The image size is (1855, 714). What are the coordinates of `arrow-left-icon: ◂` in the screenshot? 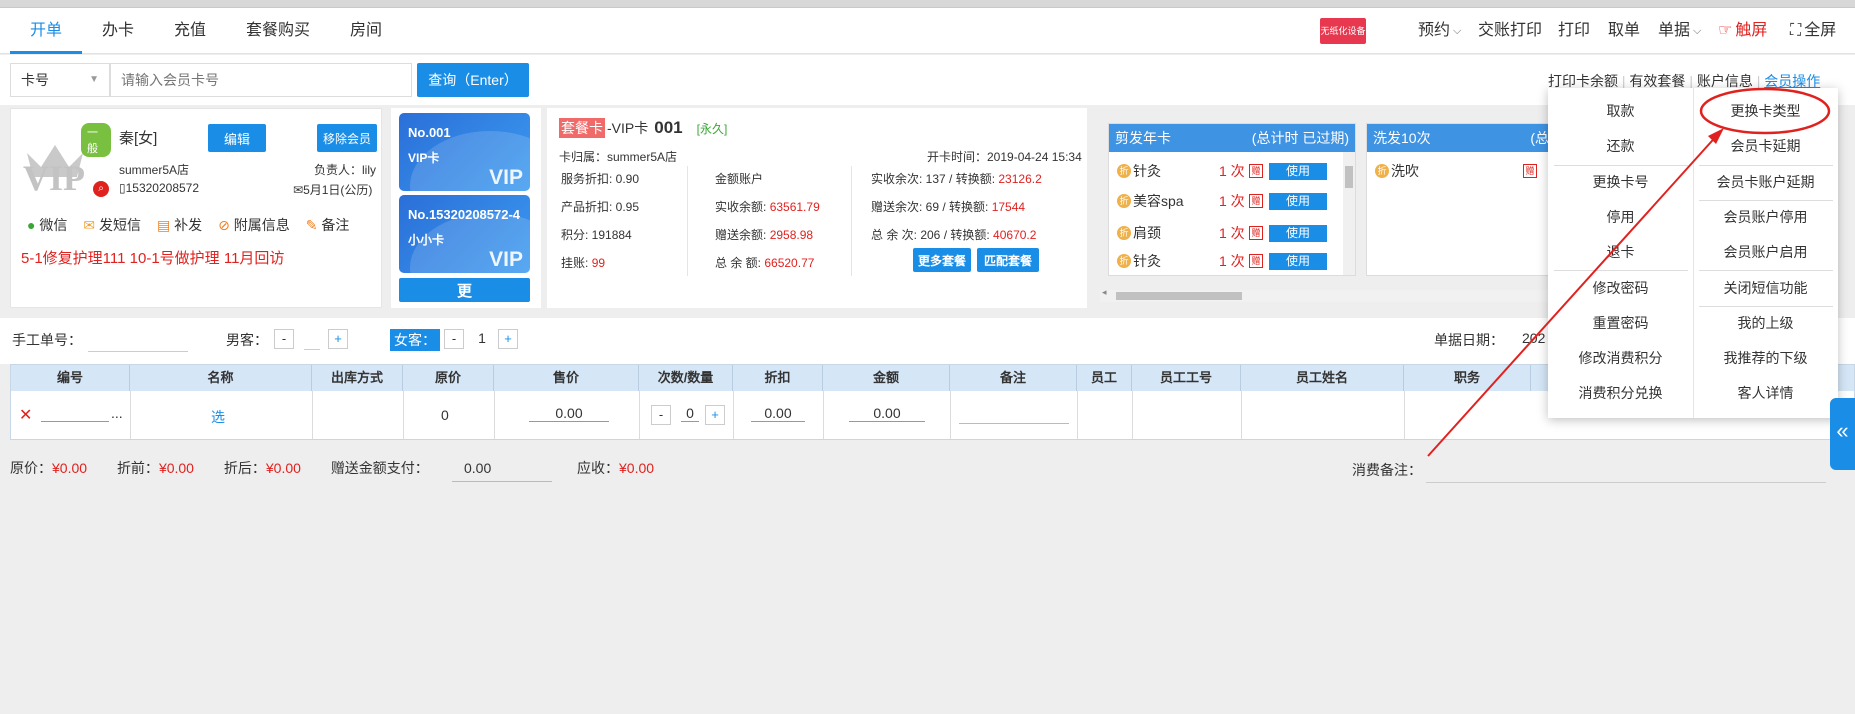 It's located at (1104, 292).